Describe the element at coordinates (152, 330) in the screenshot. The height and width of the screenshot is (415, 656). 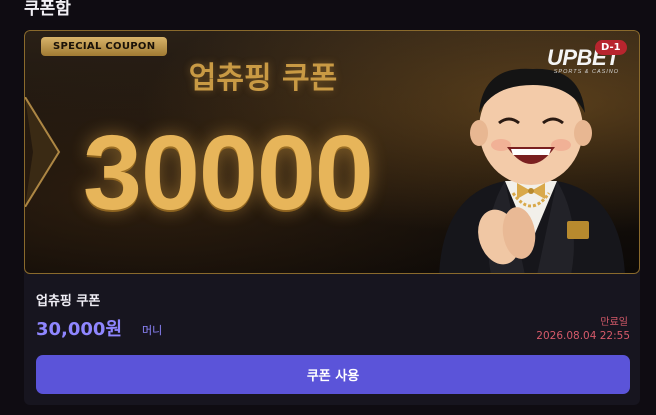
I see `coupon-unit: 머니` at that location.